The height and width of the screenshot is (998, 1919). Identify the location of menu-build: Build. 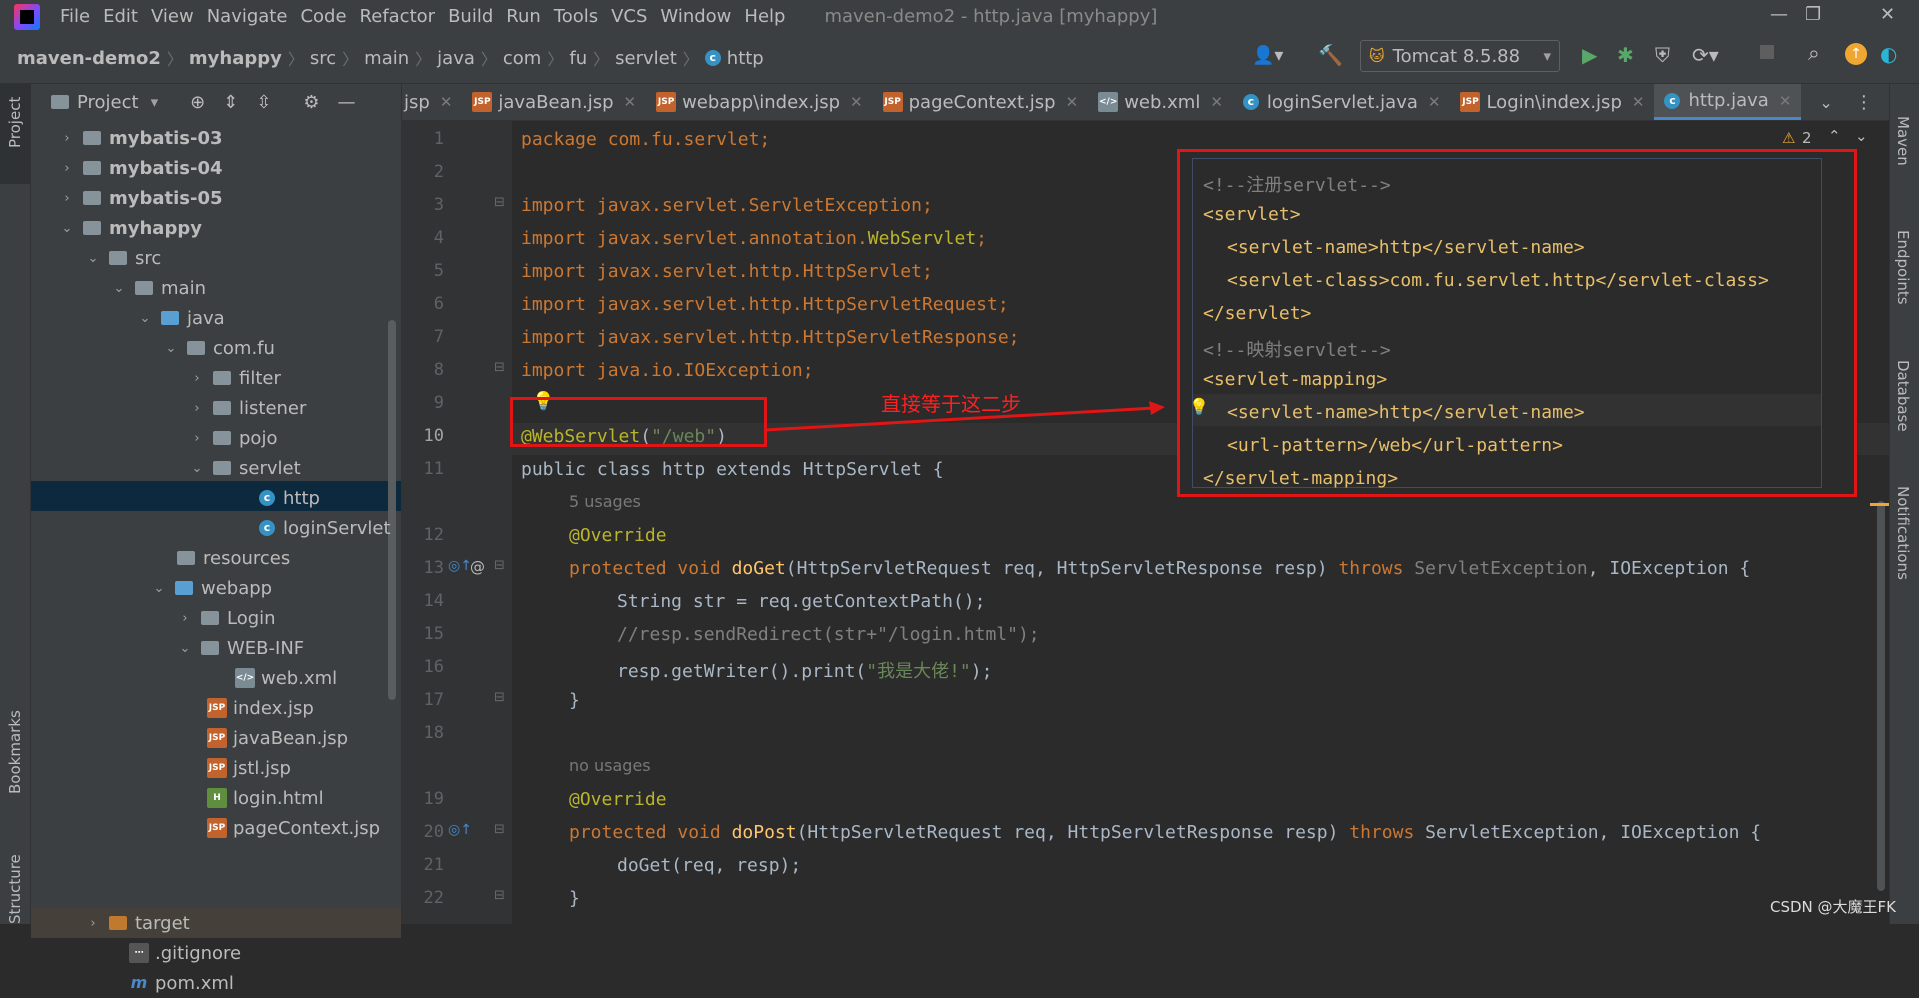
(470, 16).